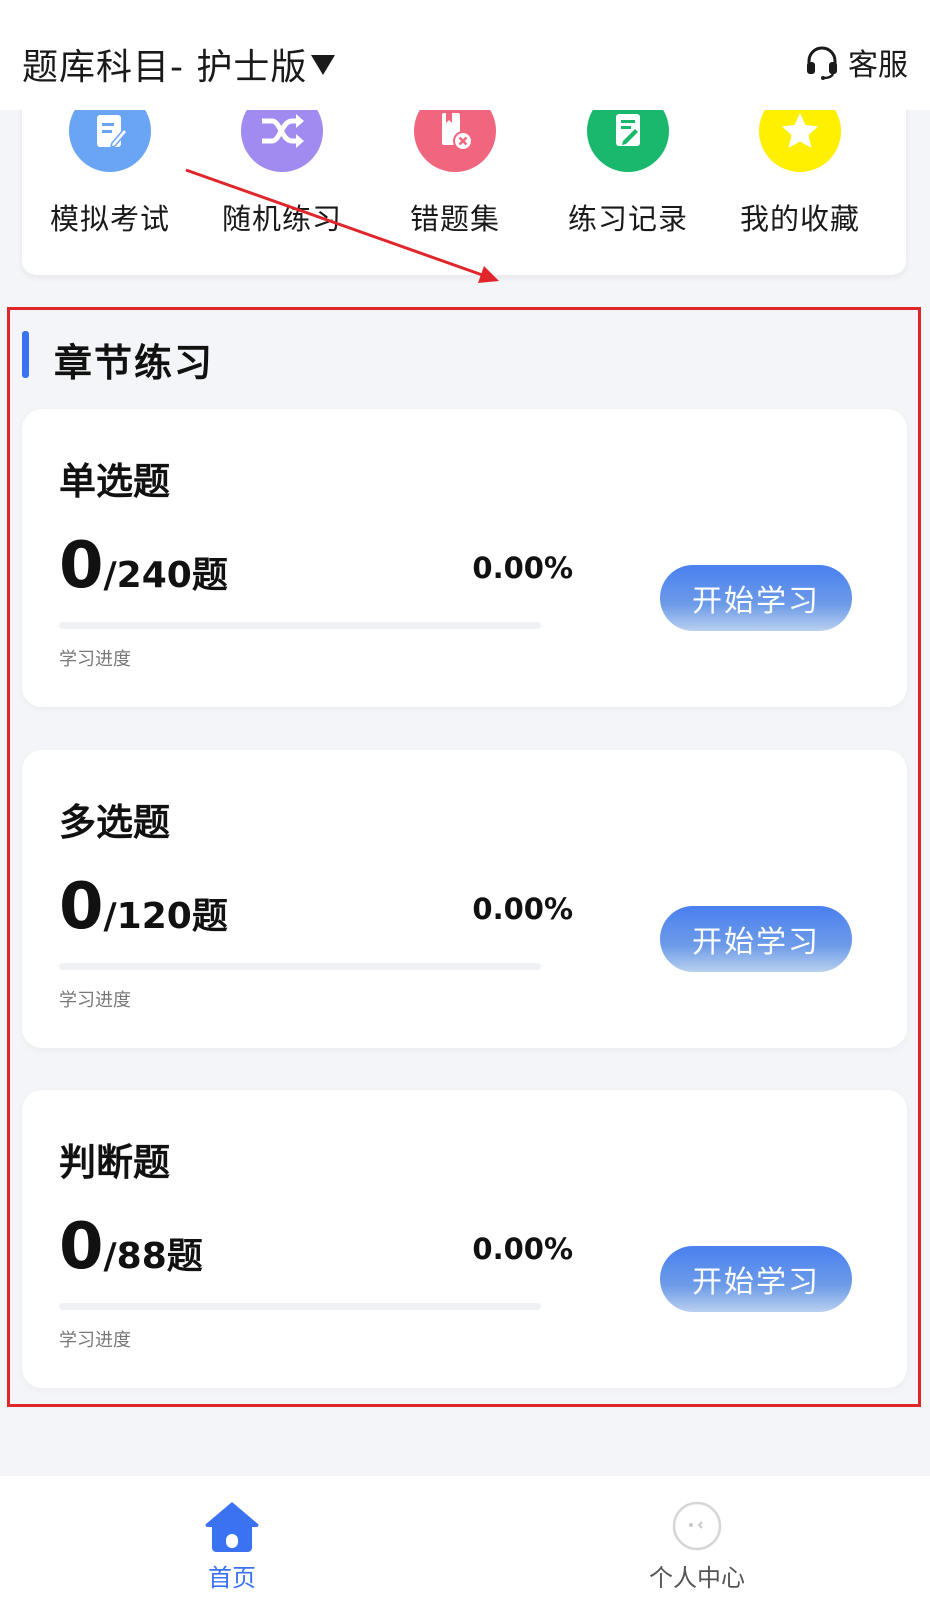 This screenshot has width=930, height=1604. I want to click on question-type-title: 多选题, so click(114, 822).